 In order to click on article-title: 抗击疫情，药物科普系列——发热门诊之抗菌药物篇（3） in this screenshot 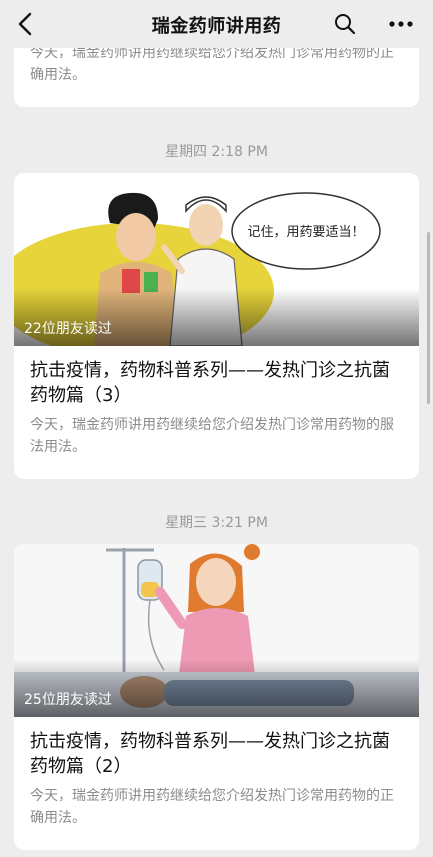, I will do `click(210, 383)`.